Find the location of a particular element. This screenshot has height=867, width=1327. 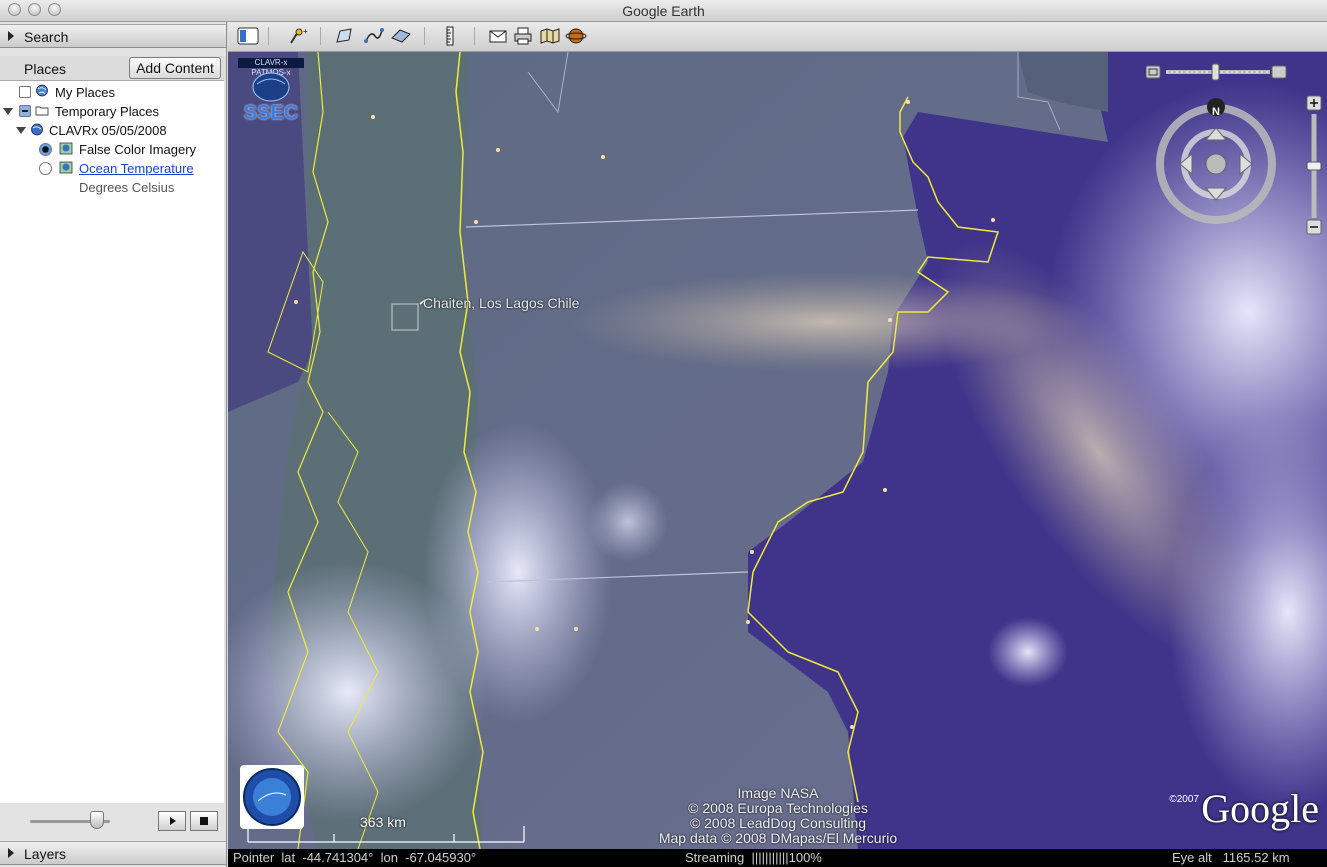

ssec-logo: CLAVR-x PATMOS-x SSEC is located at coordinates (271, 91).